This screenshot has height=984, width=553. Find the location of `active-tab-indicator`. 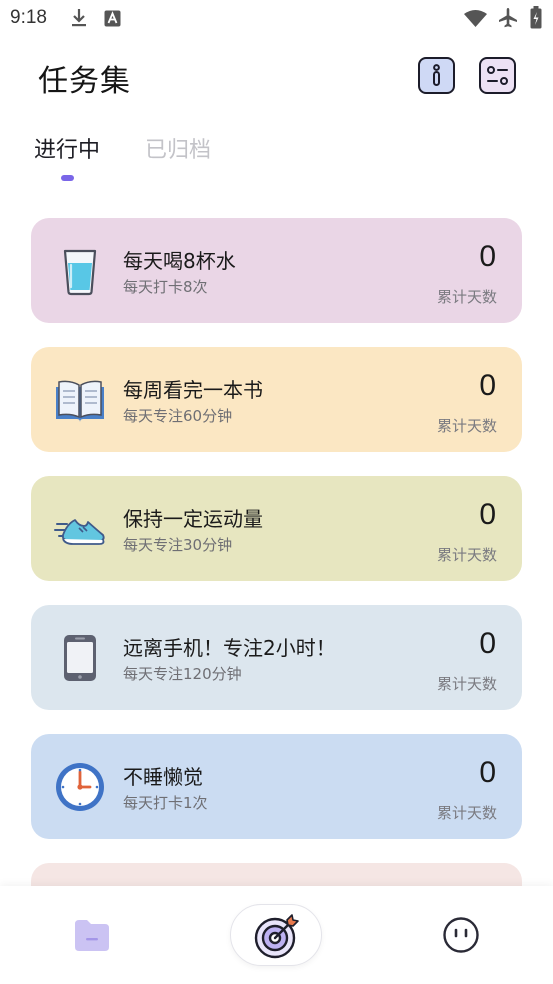

active-tab-indicator is located at coordinates (67, 178).